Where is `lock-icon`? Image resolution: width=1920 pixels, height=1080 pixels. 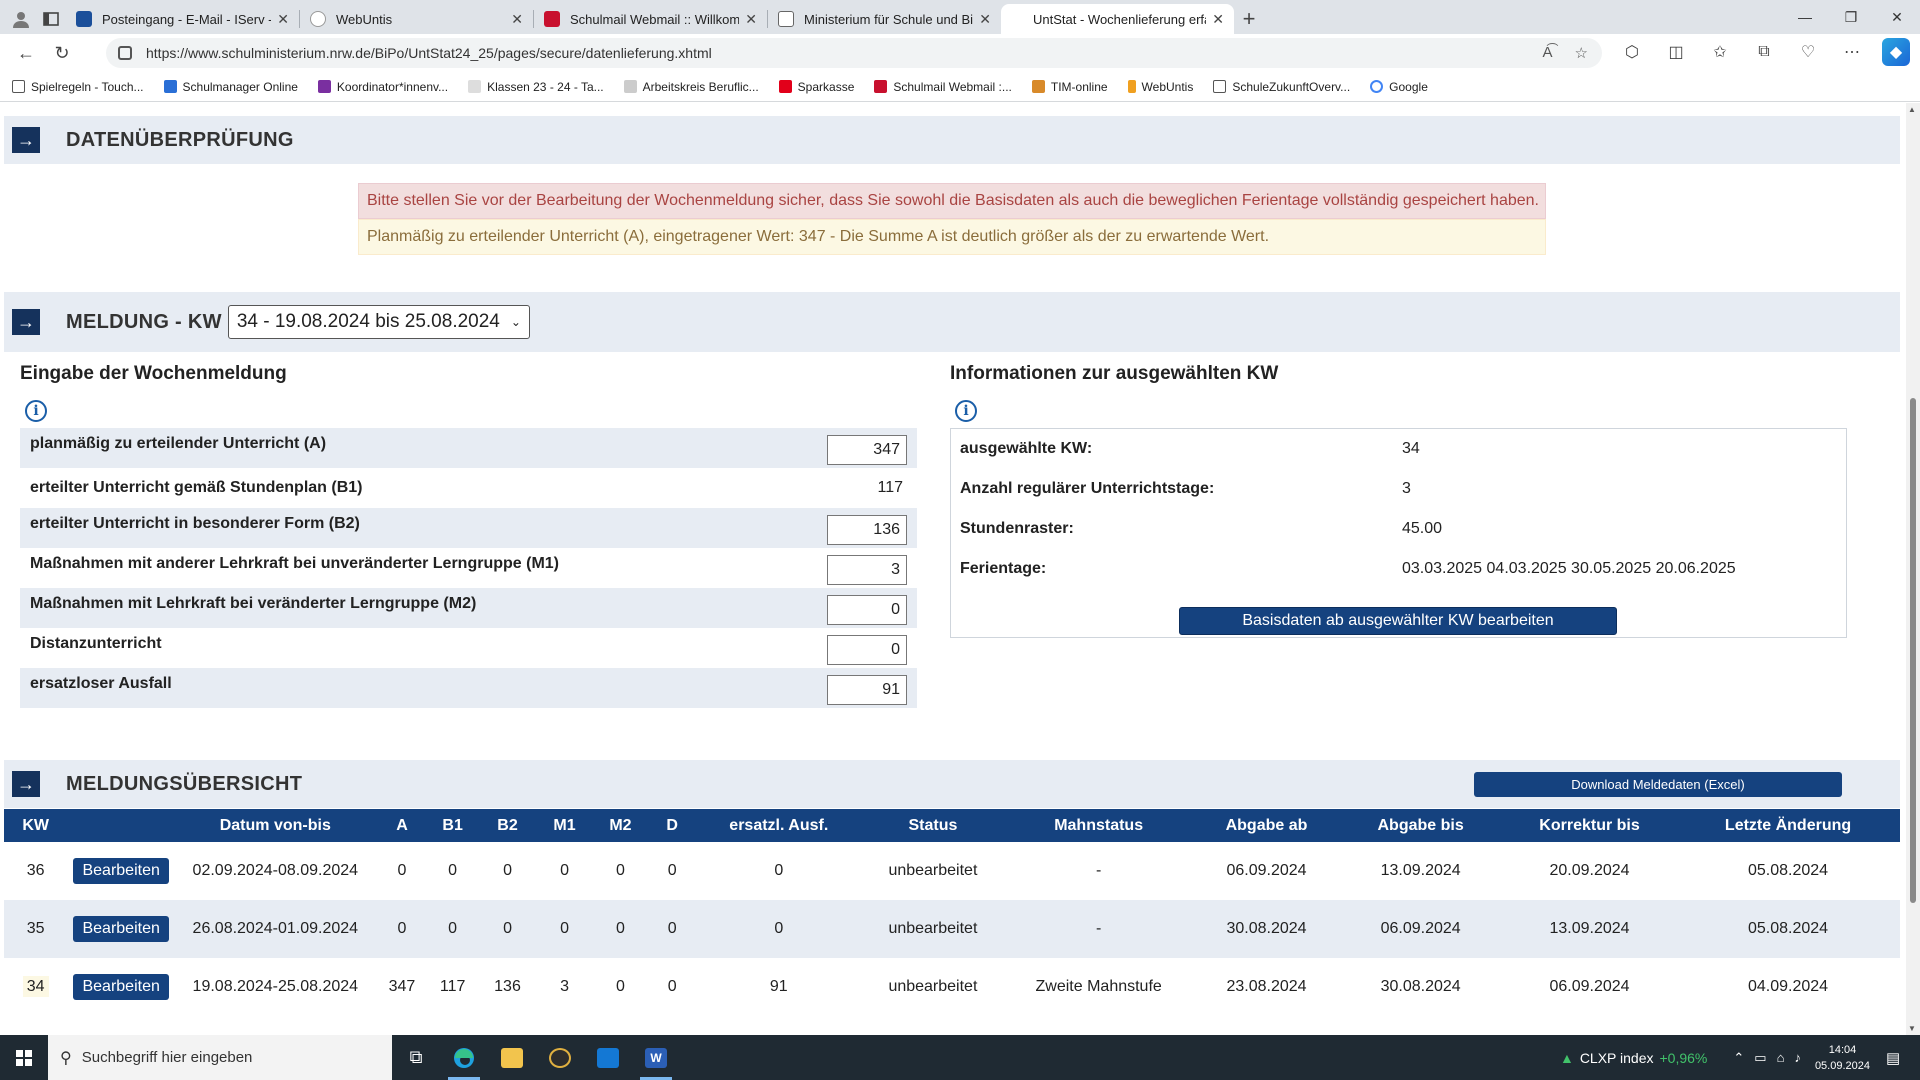
lock-icon is located at coordinates (125, 53).